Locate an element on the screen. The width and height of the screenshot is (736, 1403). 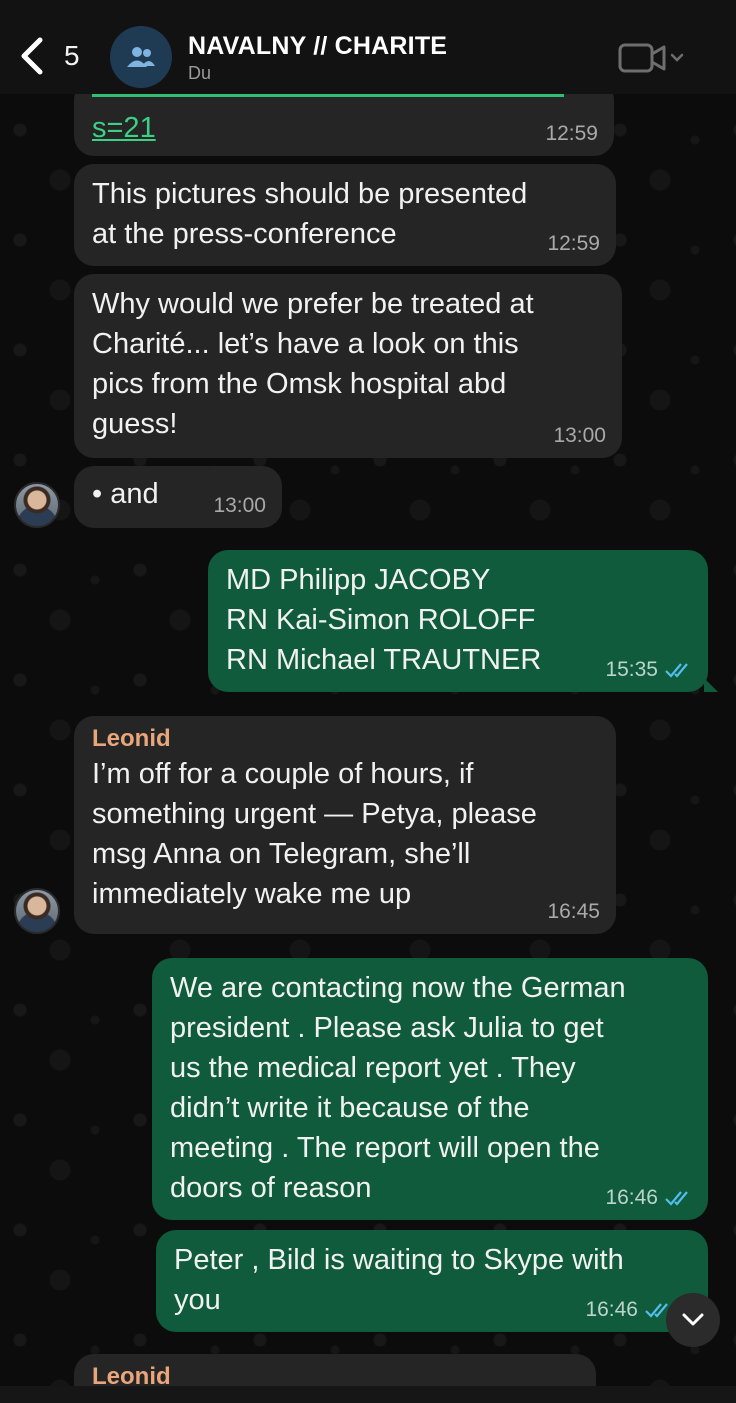
group-icon is located at coordinates (141, 57).